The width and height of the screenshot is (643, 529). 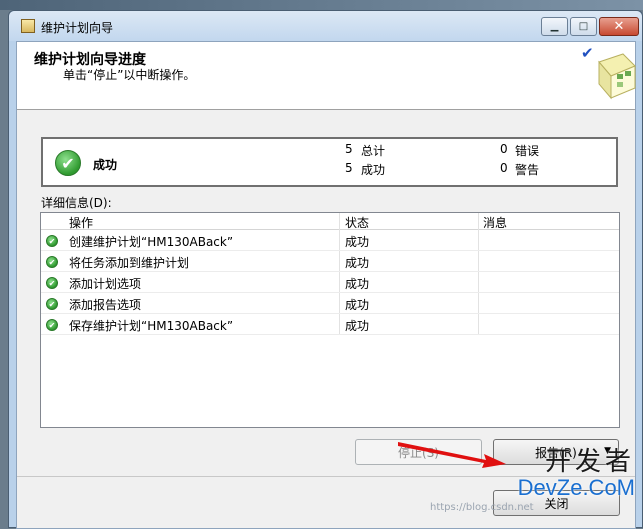 I want to click on success-count: 5, so click(x=349, y=168).